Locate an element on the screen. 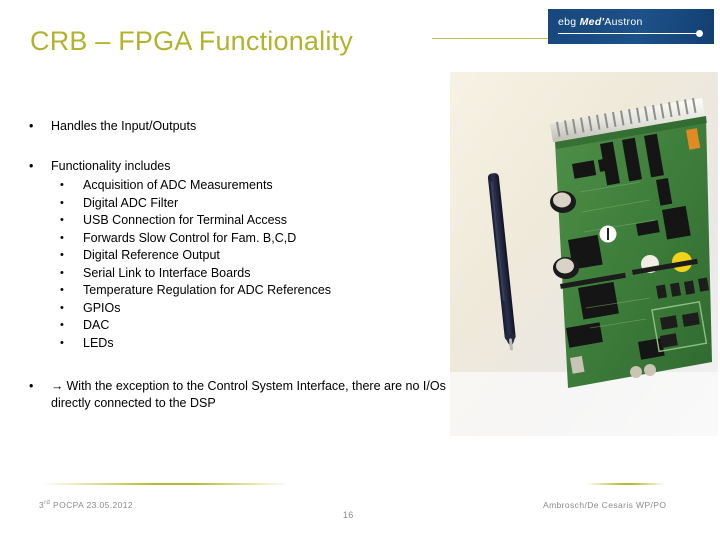  sub-list-item: • Forwards Slow Control for Fam. B,C,D is located at coordinates (235, 239).